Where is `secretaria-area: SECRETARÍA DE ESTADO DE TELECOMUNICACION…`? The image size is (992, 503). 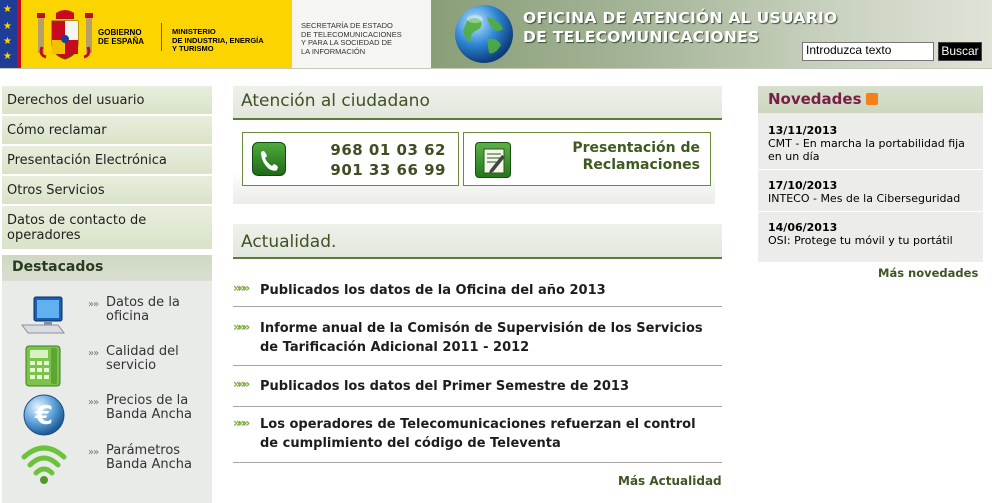
secretaria-area: SECRETARÍA DE ESTADO DE TELECOMUNICACION… is located at coordinates (361, 34).